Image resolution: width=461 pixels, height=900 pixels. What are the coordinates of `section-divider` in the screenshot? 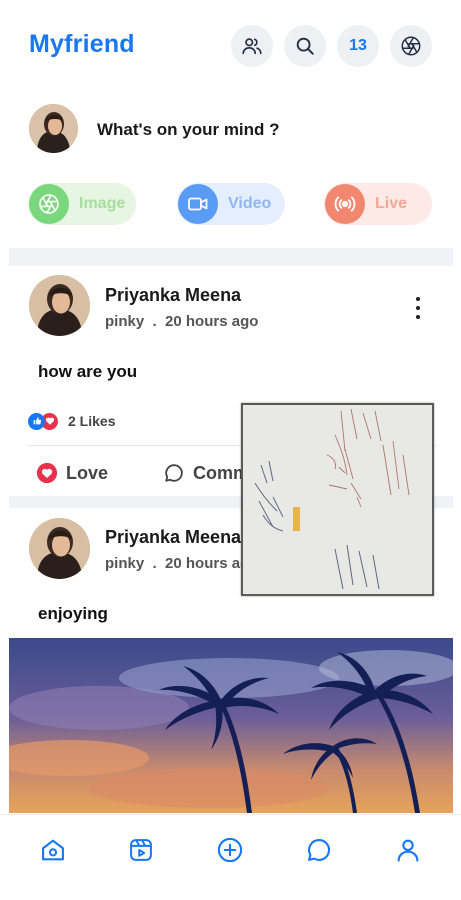 It's located at (231, 257).